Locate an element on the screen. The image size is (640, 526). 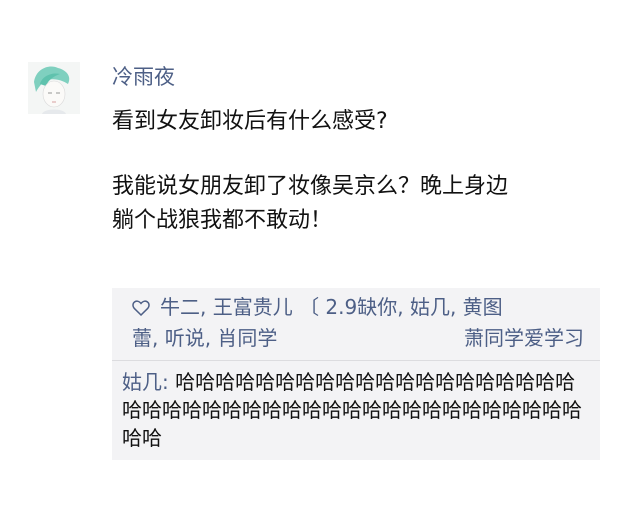
heart-icon is located at coordinates (142, 309).